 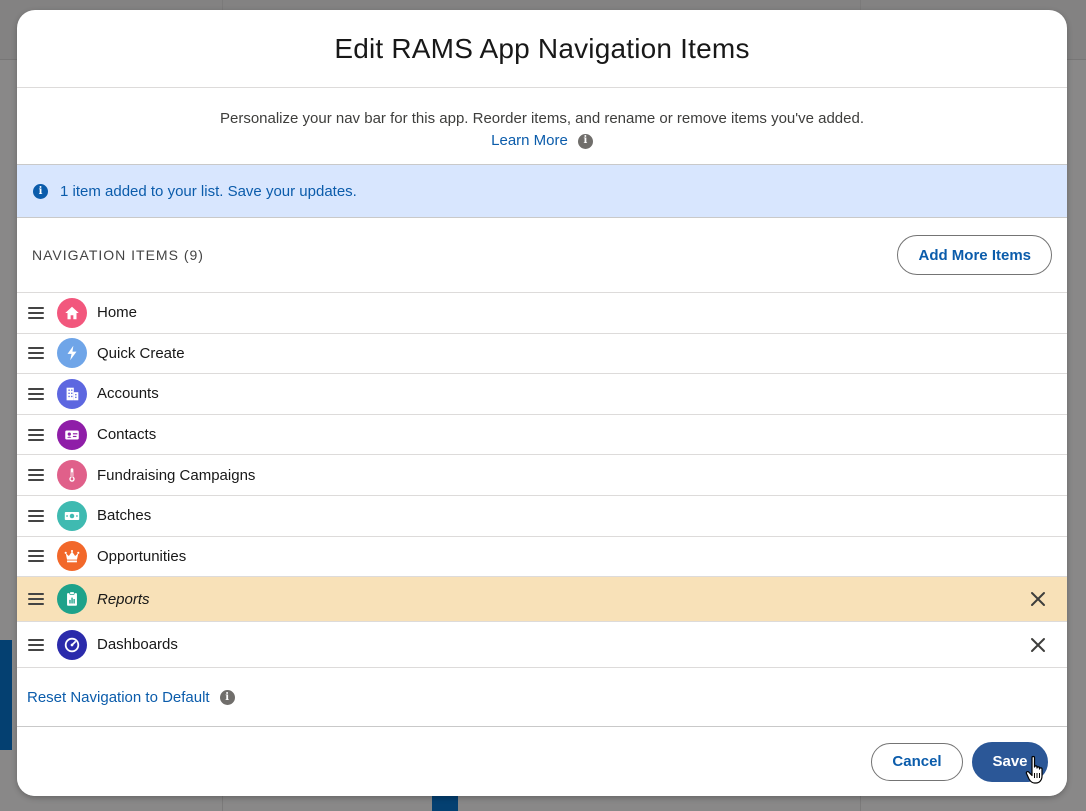 I want to click on nav-item-batches: Batches, so click(x=542, y=516).